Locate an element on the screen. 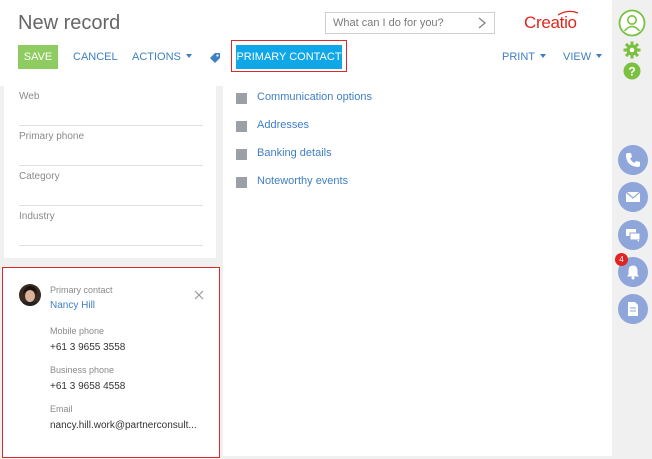 The image size is (652, 459). cancel-button: CANCEL is located at coordinates (95, 57).